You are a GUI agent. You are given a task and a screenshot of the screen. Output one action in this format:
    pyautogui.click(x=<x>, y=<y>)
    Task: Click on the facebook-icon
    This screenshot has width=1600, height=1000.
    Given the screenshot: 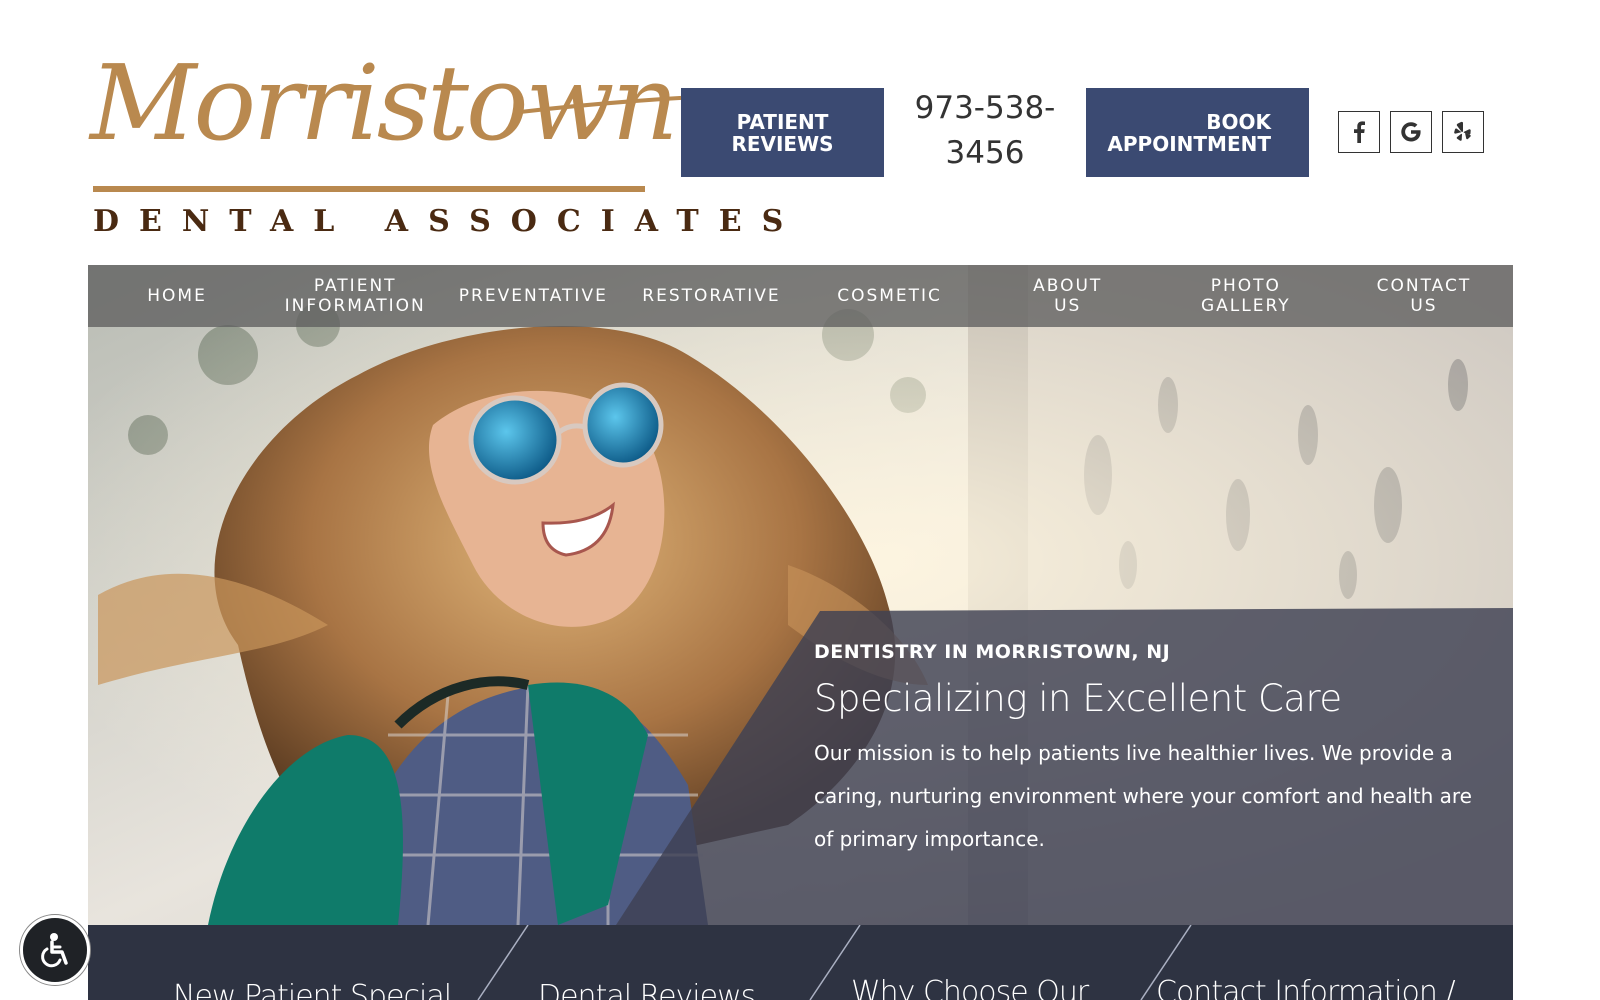 What is the action you would take?
    pyautogui.click(x=1359, y=132)
    